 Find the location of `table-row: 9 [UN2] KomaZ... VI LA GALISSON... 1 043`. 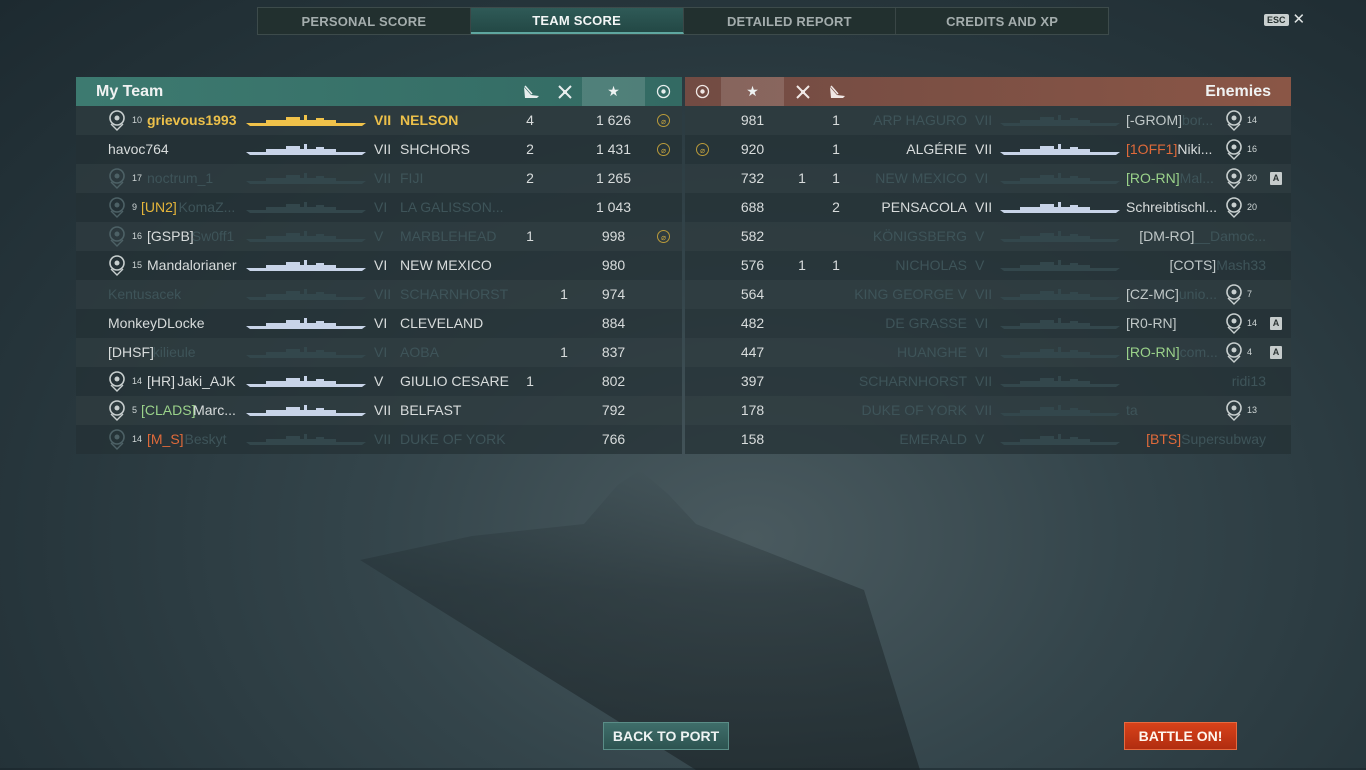

table-row: 9 [UN2] KomaZ... VI LA GALISSON... 1 043 is located at coordinates (379, 207).